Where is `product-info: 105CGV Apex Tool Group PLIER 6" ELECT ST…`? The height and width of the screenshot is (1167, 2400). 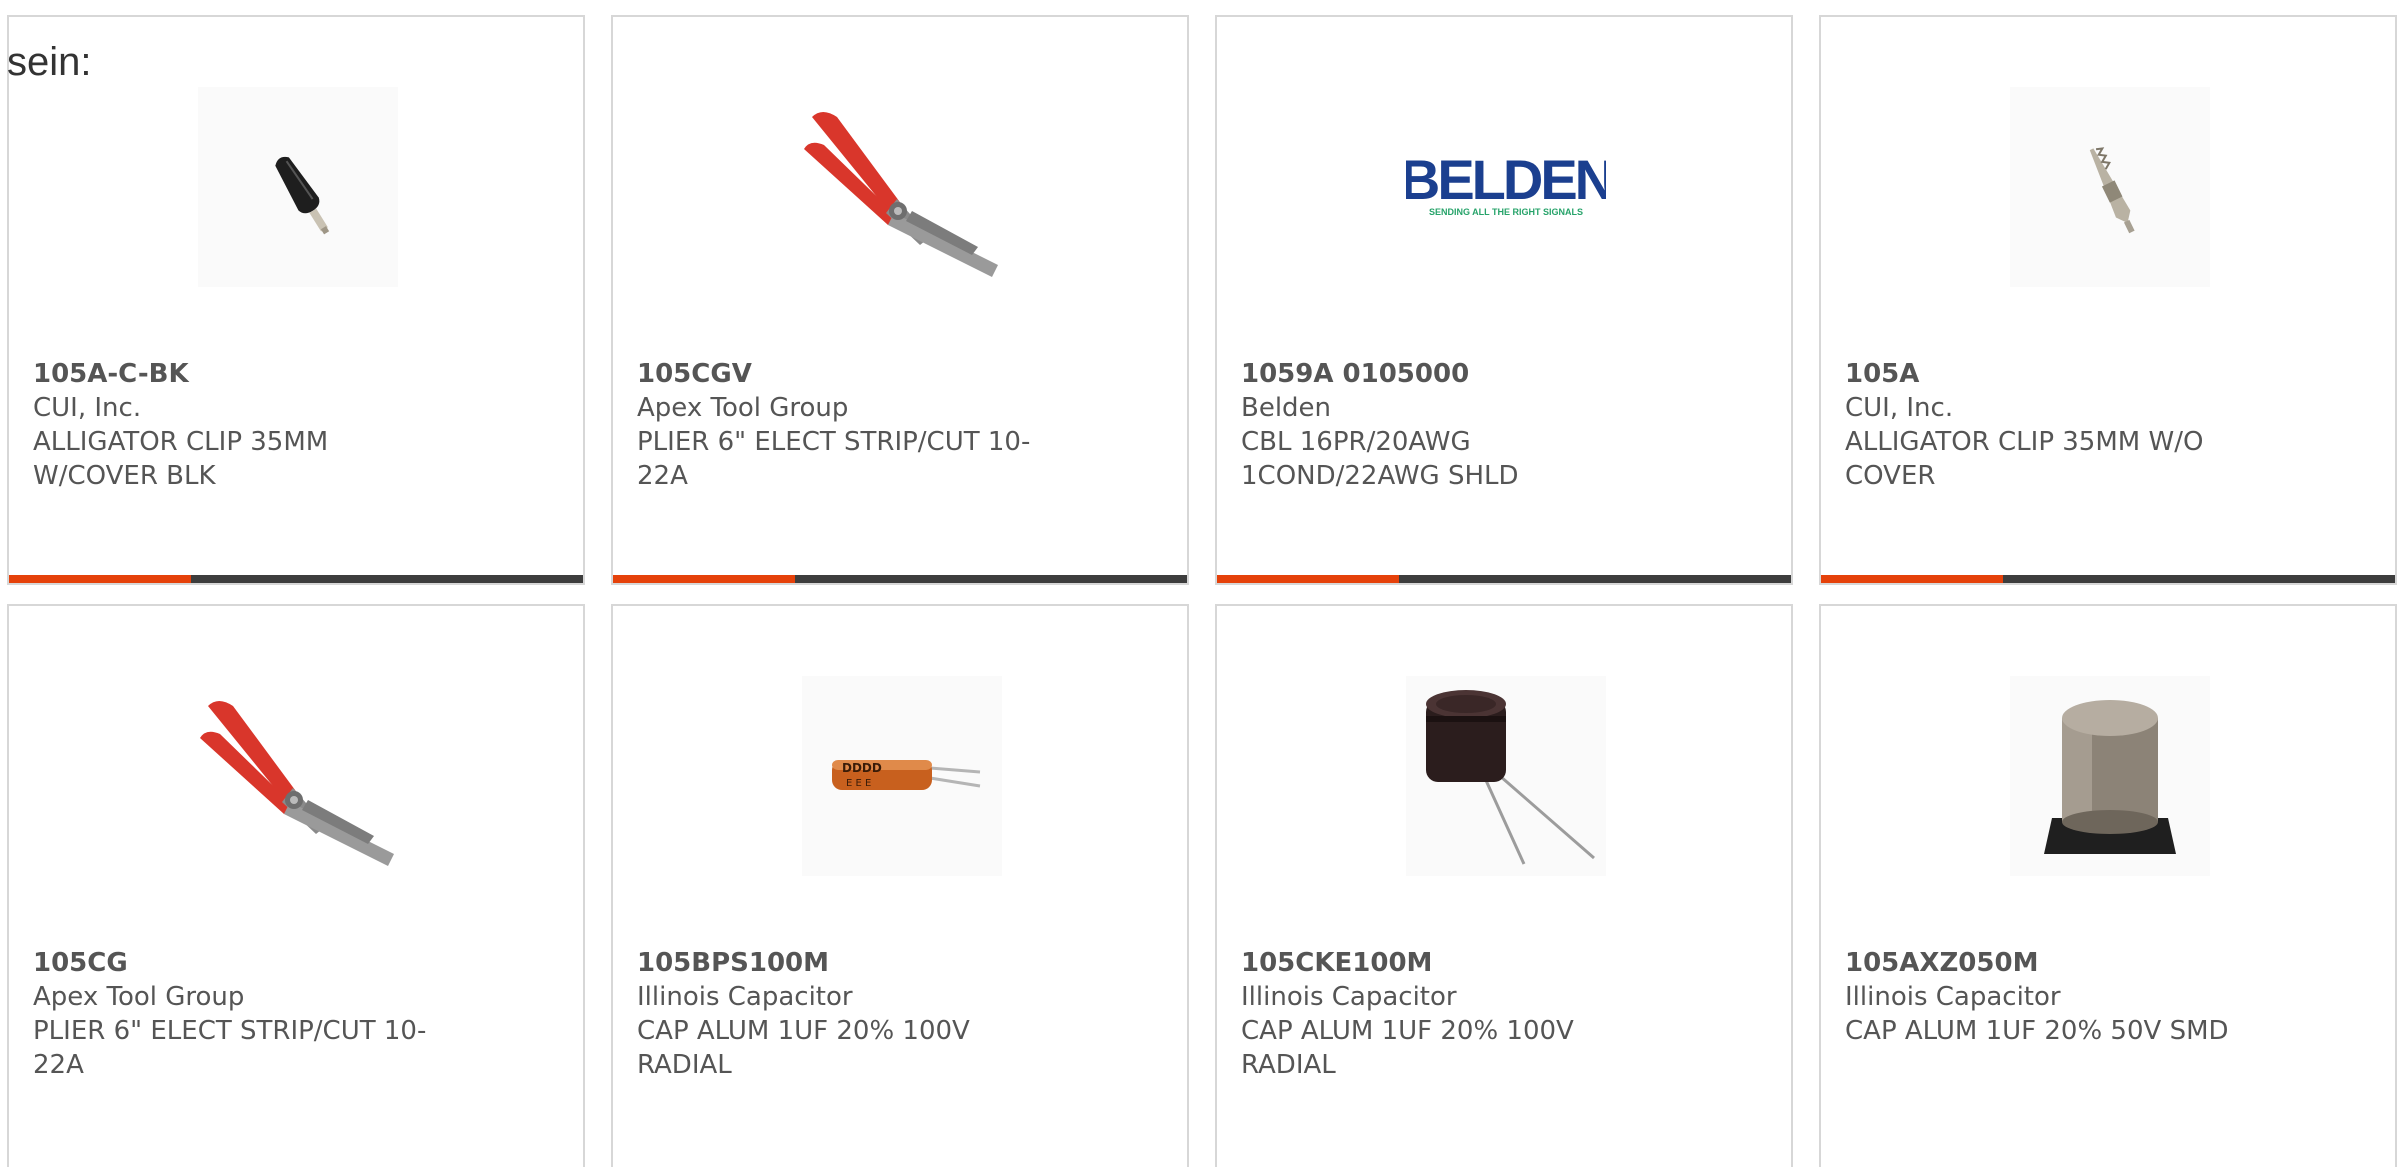
product-info: 105CGV Apex Tool Group PLIER 6" ELECT ST… is located at coordinates (847, 425).